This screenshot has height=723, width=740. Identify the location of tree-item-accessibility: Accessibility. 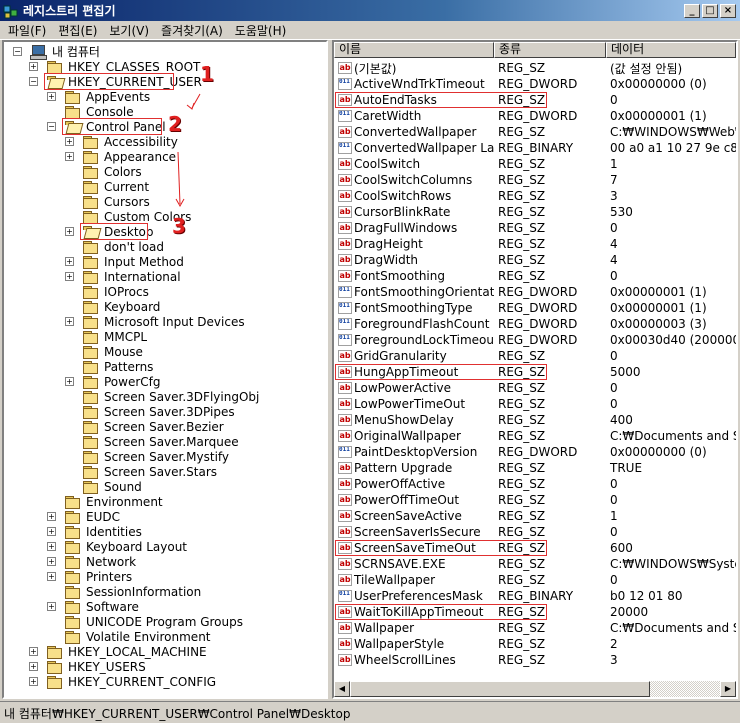
(131, 141).